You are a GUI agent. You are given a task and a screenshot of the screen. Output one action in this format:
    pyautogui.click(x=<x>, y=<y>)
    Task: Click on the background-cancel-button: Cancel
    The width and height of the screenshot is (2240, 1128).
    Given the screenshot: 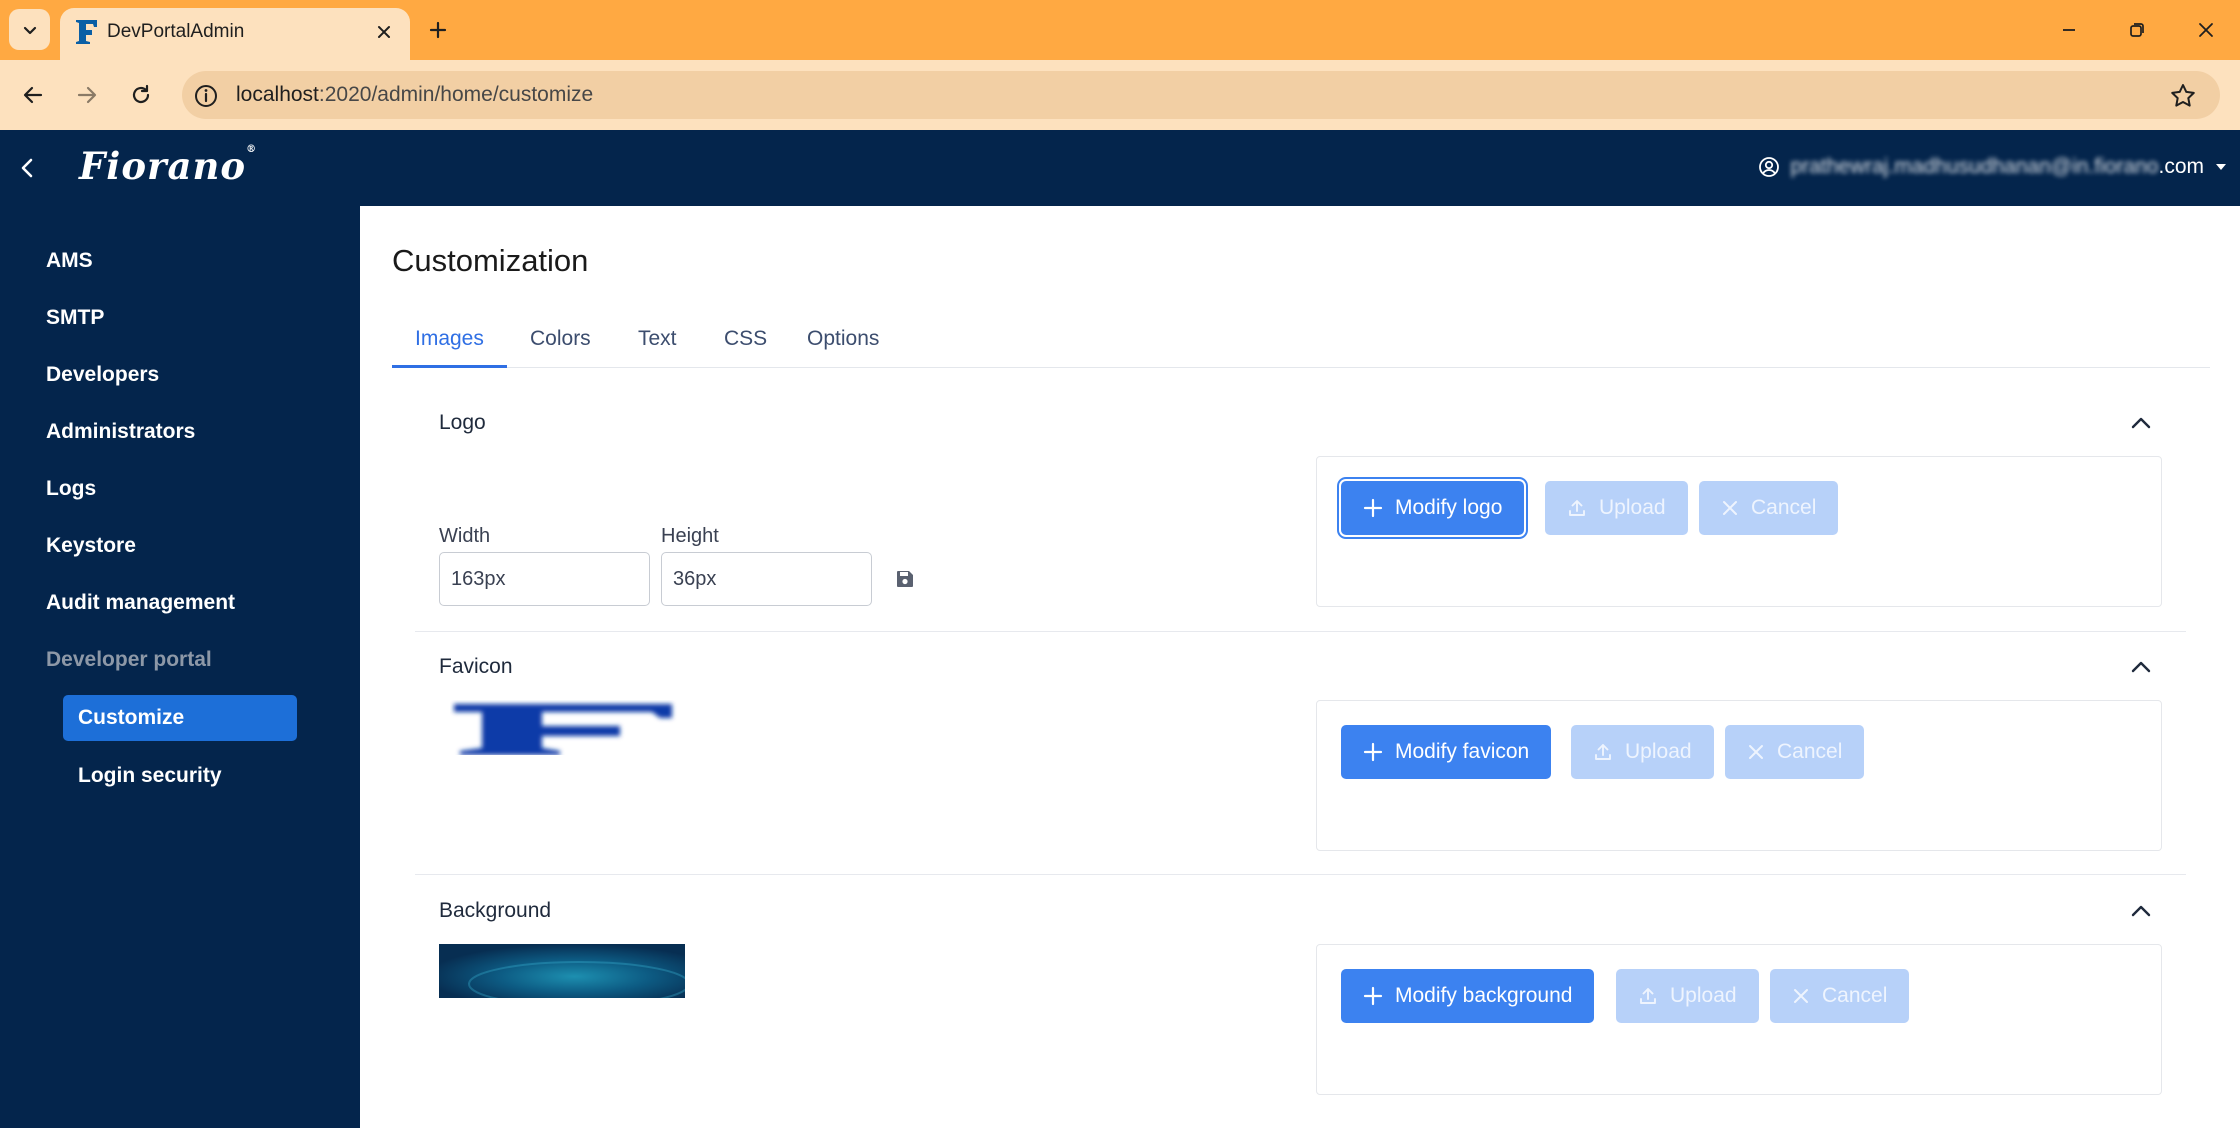 What is the action you would take?
    pyautogui.click(x=1840, y=996)
    